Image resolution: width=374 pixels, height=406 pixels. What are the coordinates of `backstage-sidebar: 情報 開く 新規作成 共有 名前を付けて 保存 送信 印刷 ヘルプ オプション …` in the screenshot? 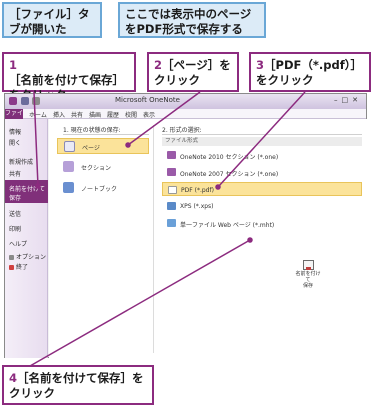 It's located at (26, 238).